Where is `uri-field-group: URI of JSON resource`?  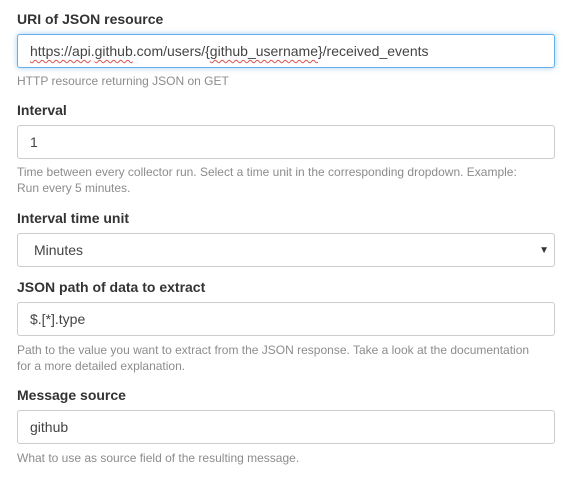 uri-field-group: URI of JSON resource is located at coordinates (90, 19).